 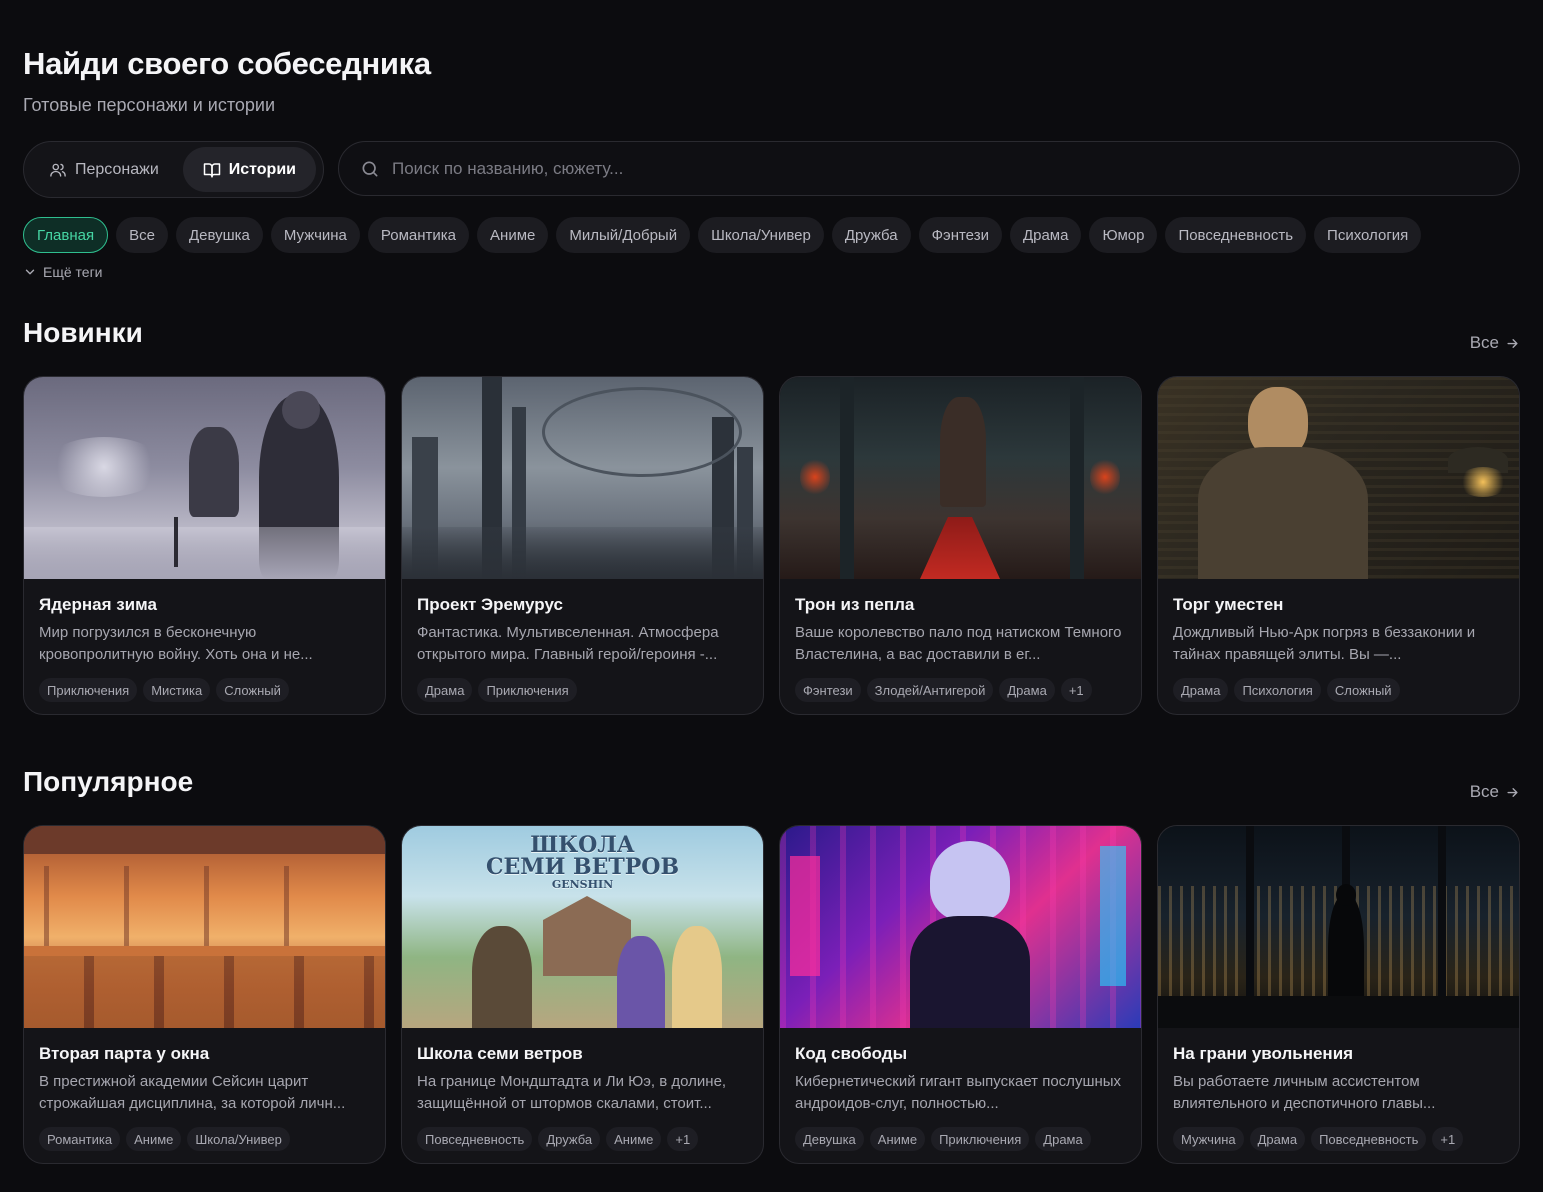 I want to click on card-title: Торг уместен, so click(x=1228, y=604).